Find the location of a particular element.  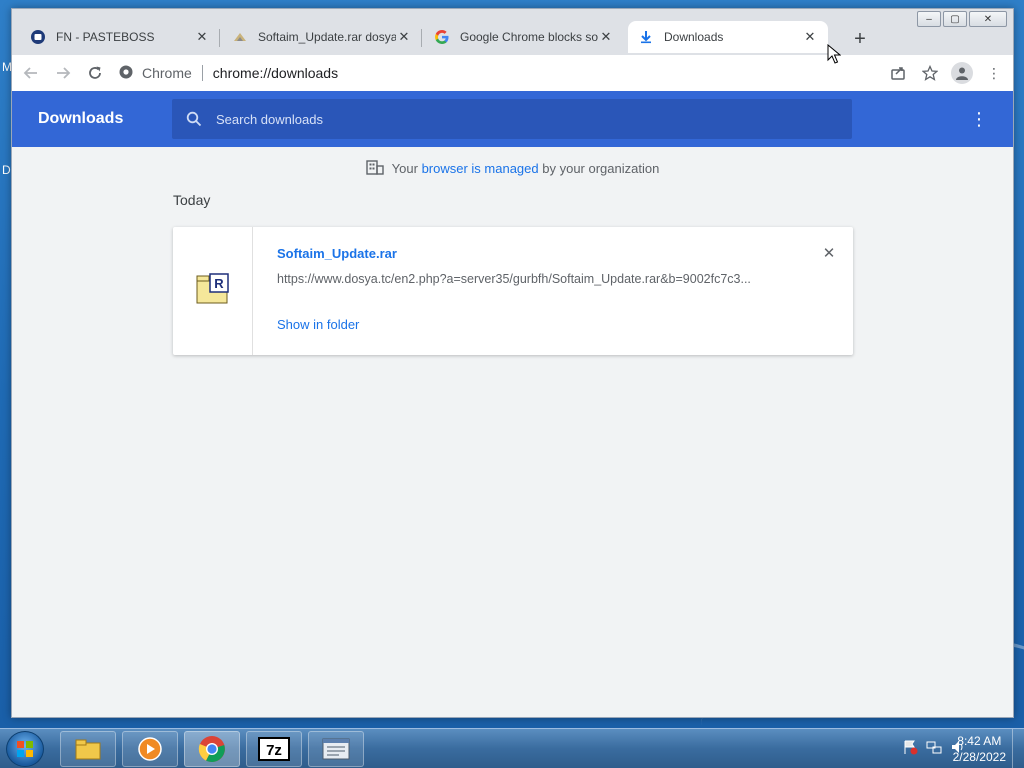

tab-softaim-dosya: Softaim_Update.rar dosya ✕ is located at coordinates (322, 37).